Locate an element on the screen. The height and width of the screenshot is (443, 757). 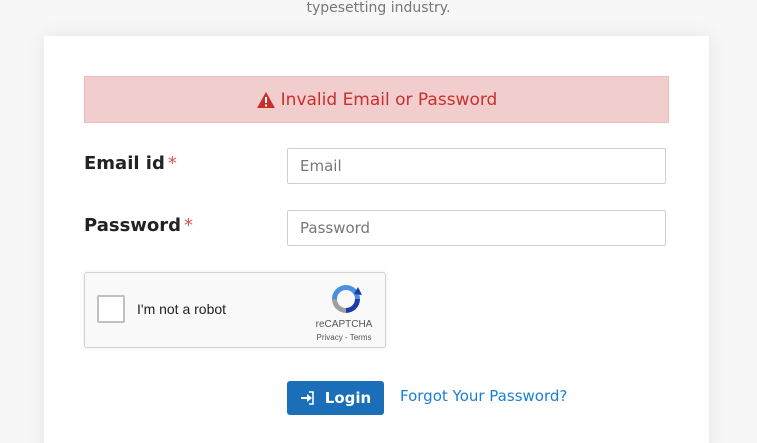
login-button-label: Login is located at coordinates (348, 398).